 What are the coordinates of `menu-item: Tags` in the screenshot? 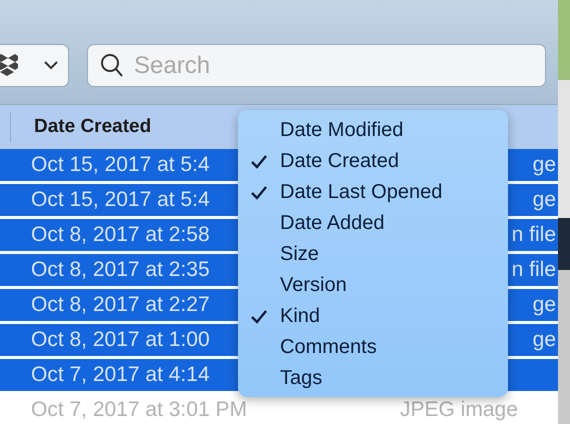 It's located at (373, 378).